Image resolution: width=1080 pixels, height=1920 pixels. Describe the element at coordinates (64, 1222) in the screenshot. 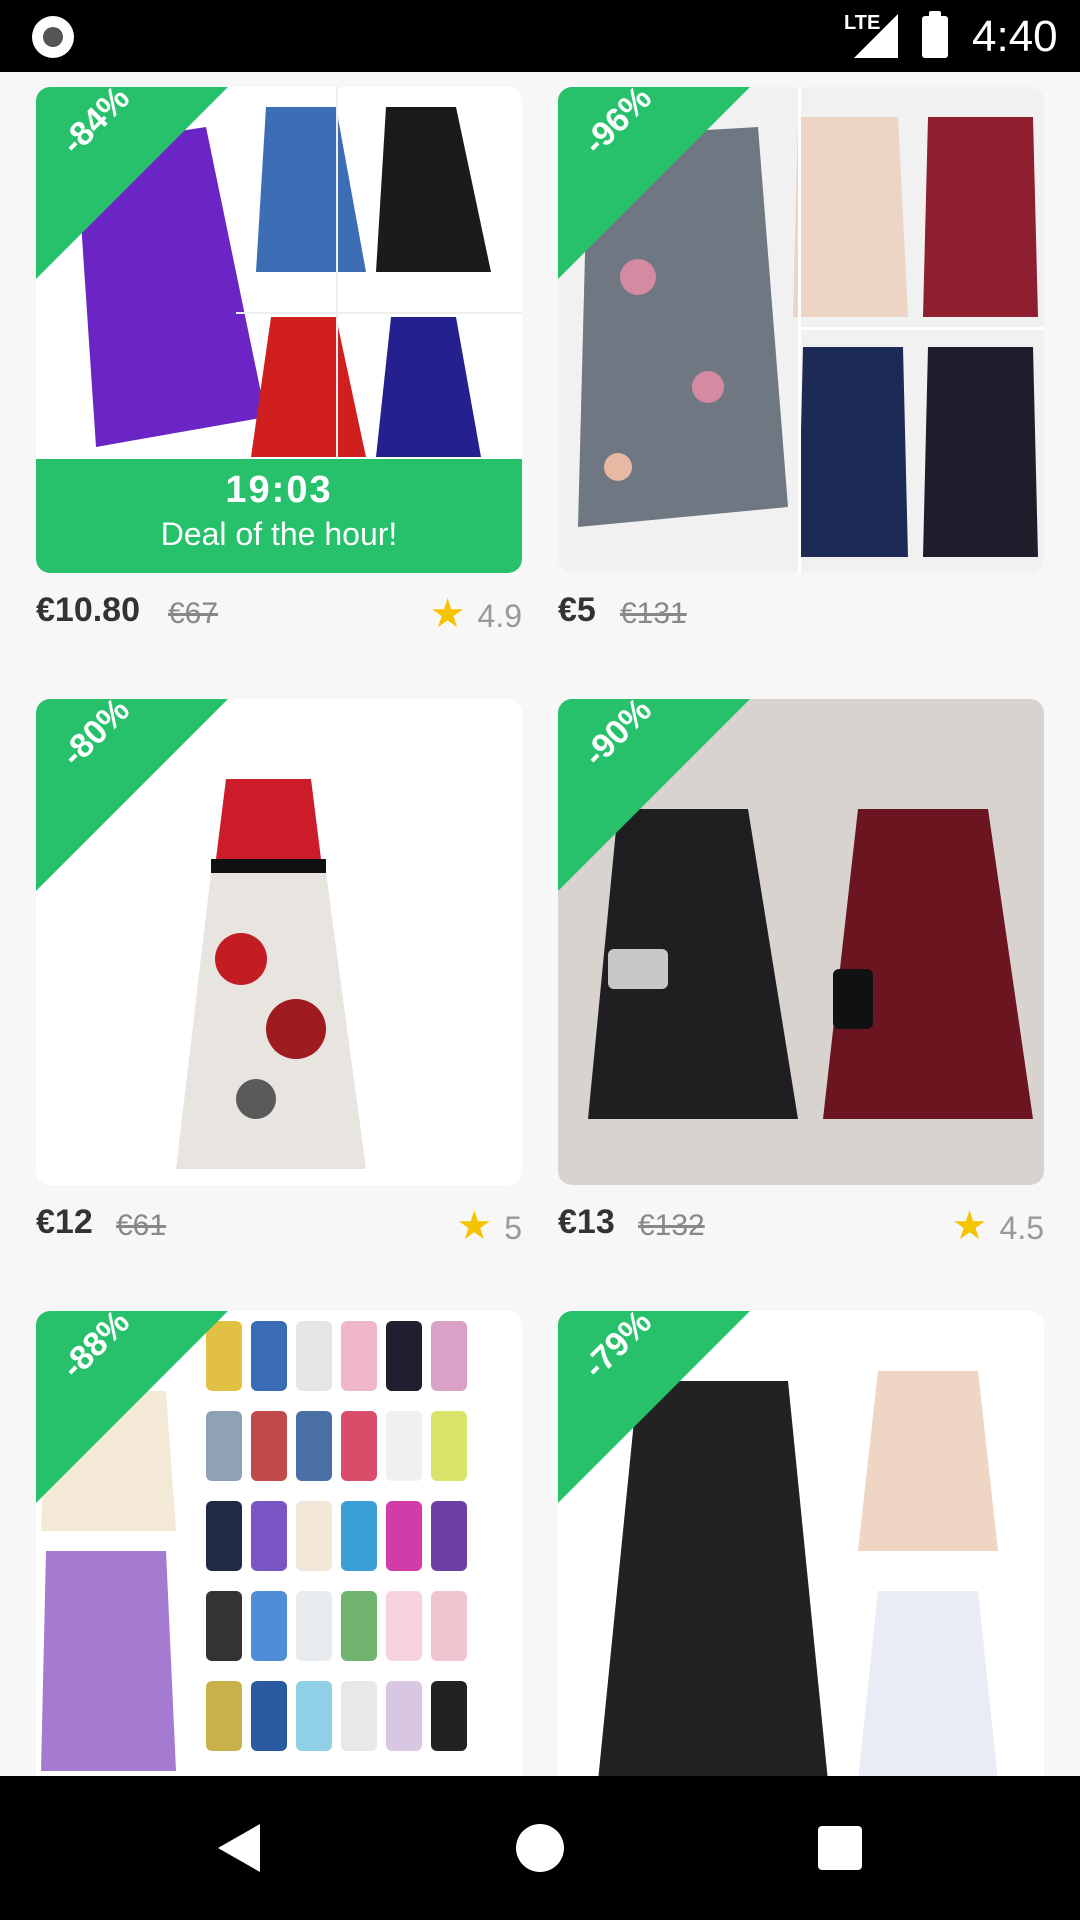

I see `price: €12` at that location.